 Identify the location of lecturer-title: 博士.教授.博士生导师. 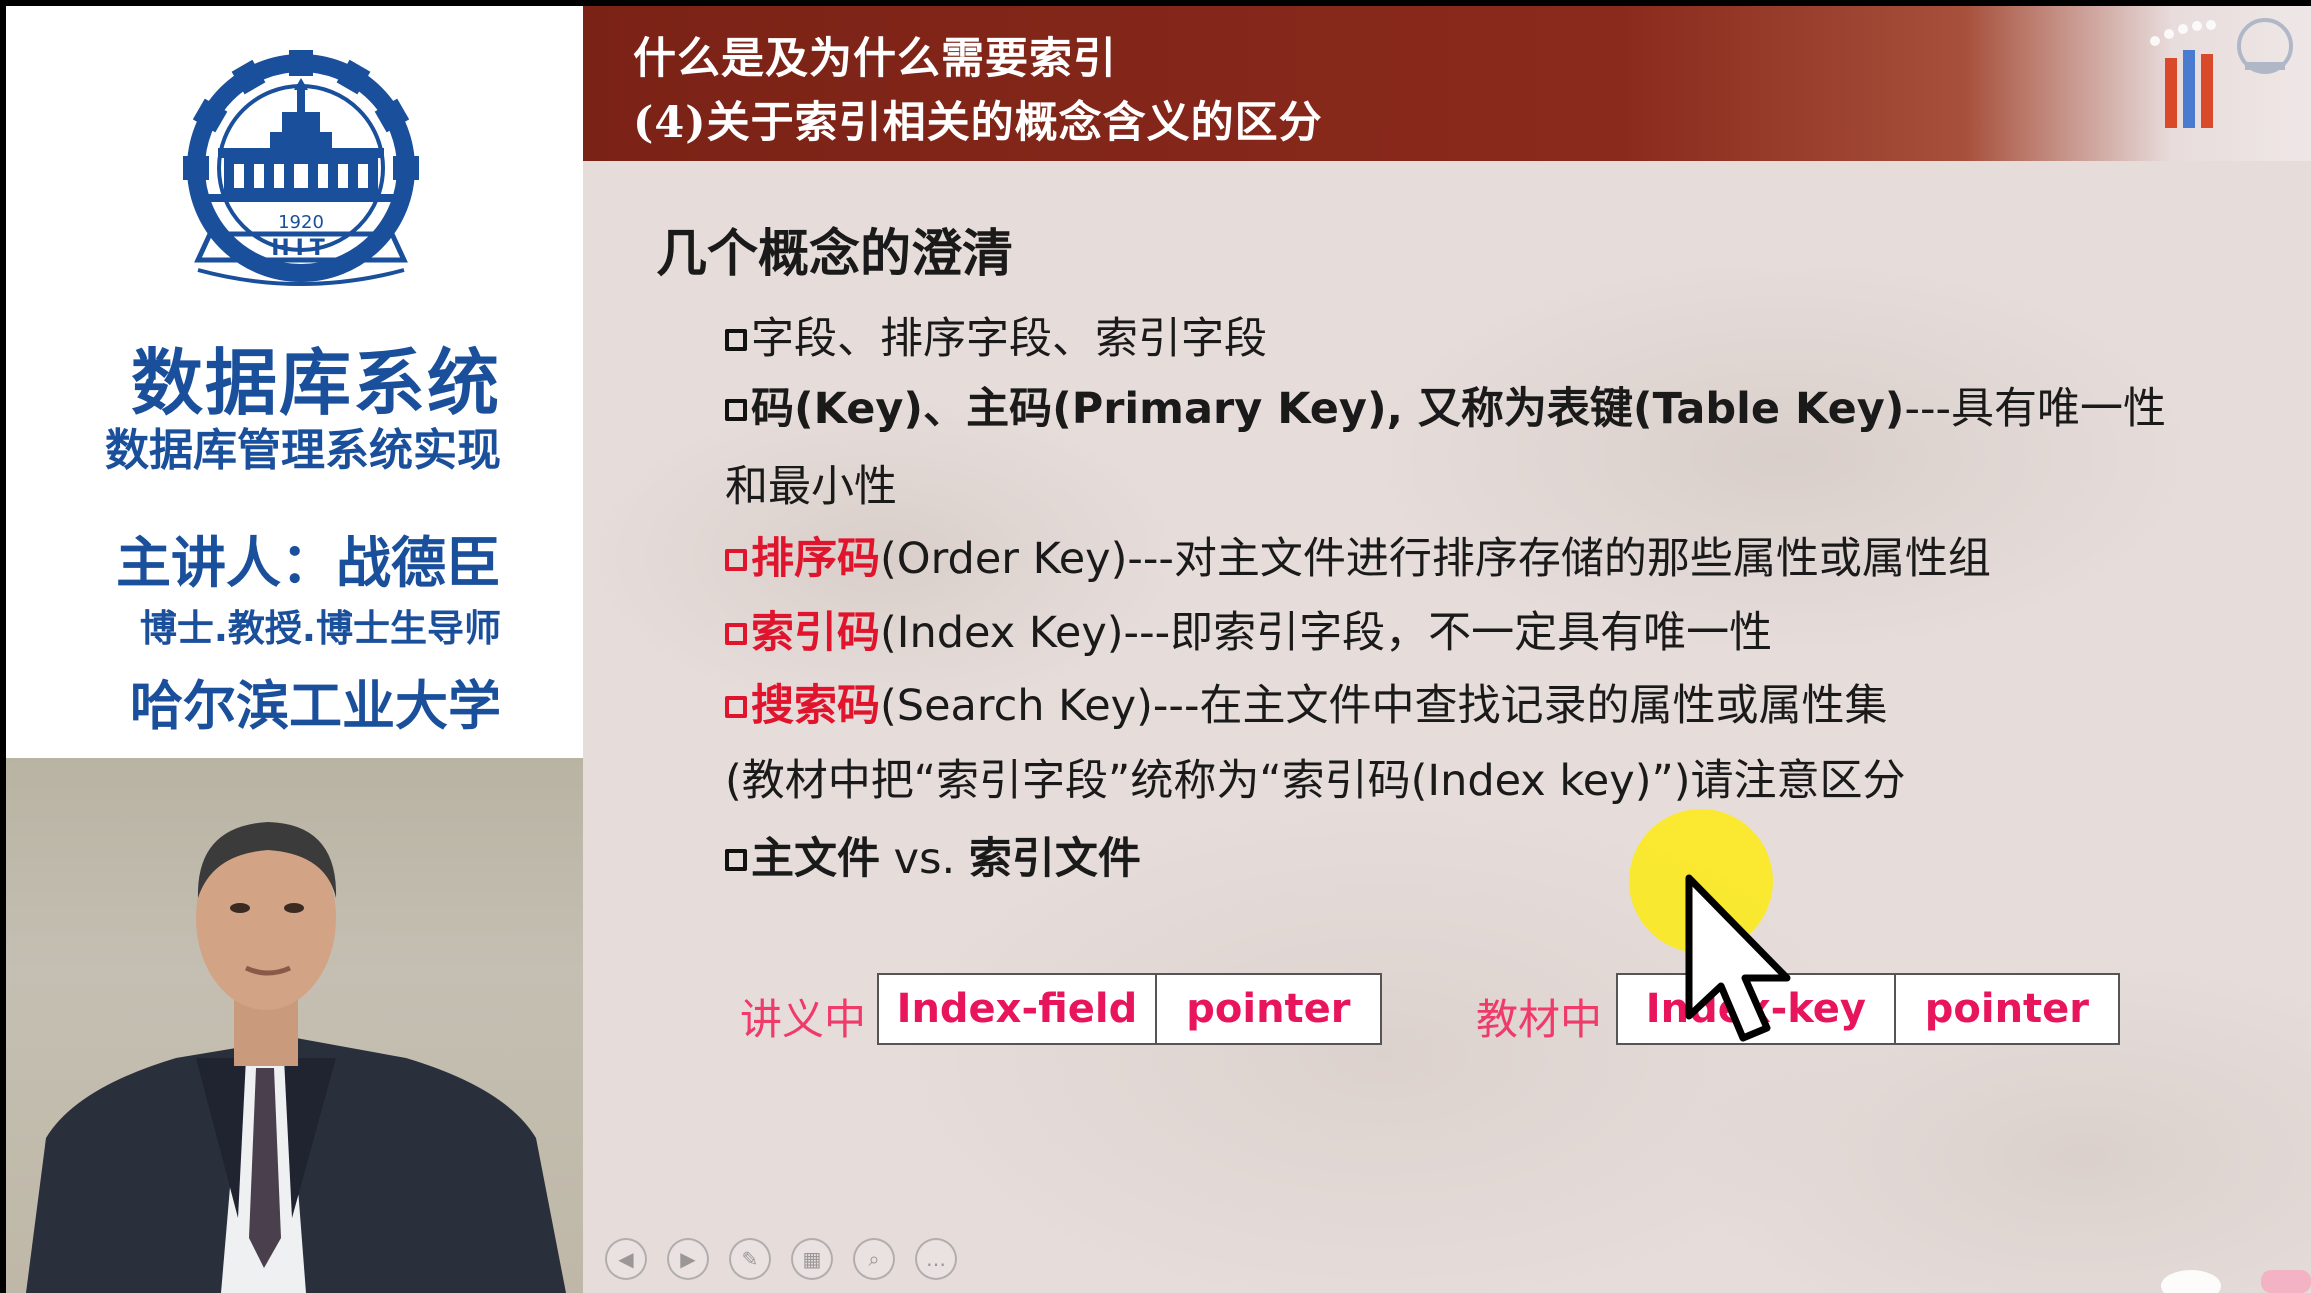
(320, 628).